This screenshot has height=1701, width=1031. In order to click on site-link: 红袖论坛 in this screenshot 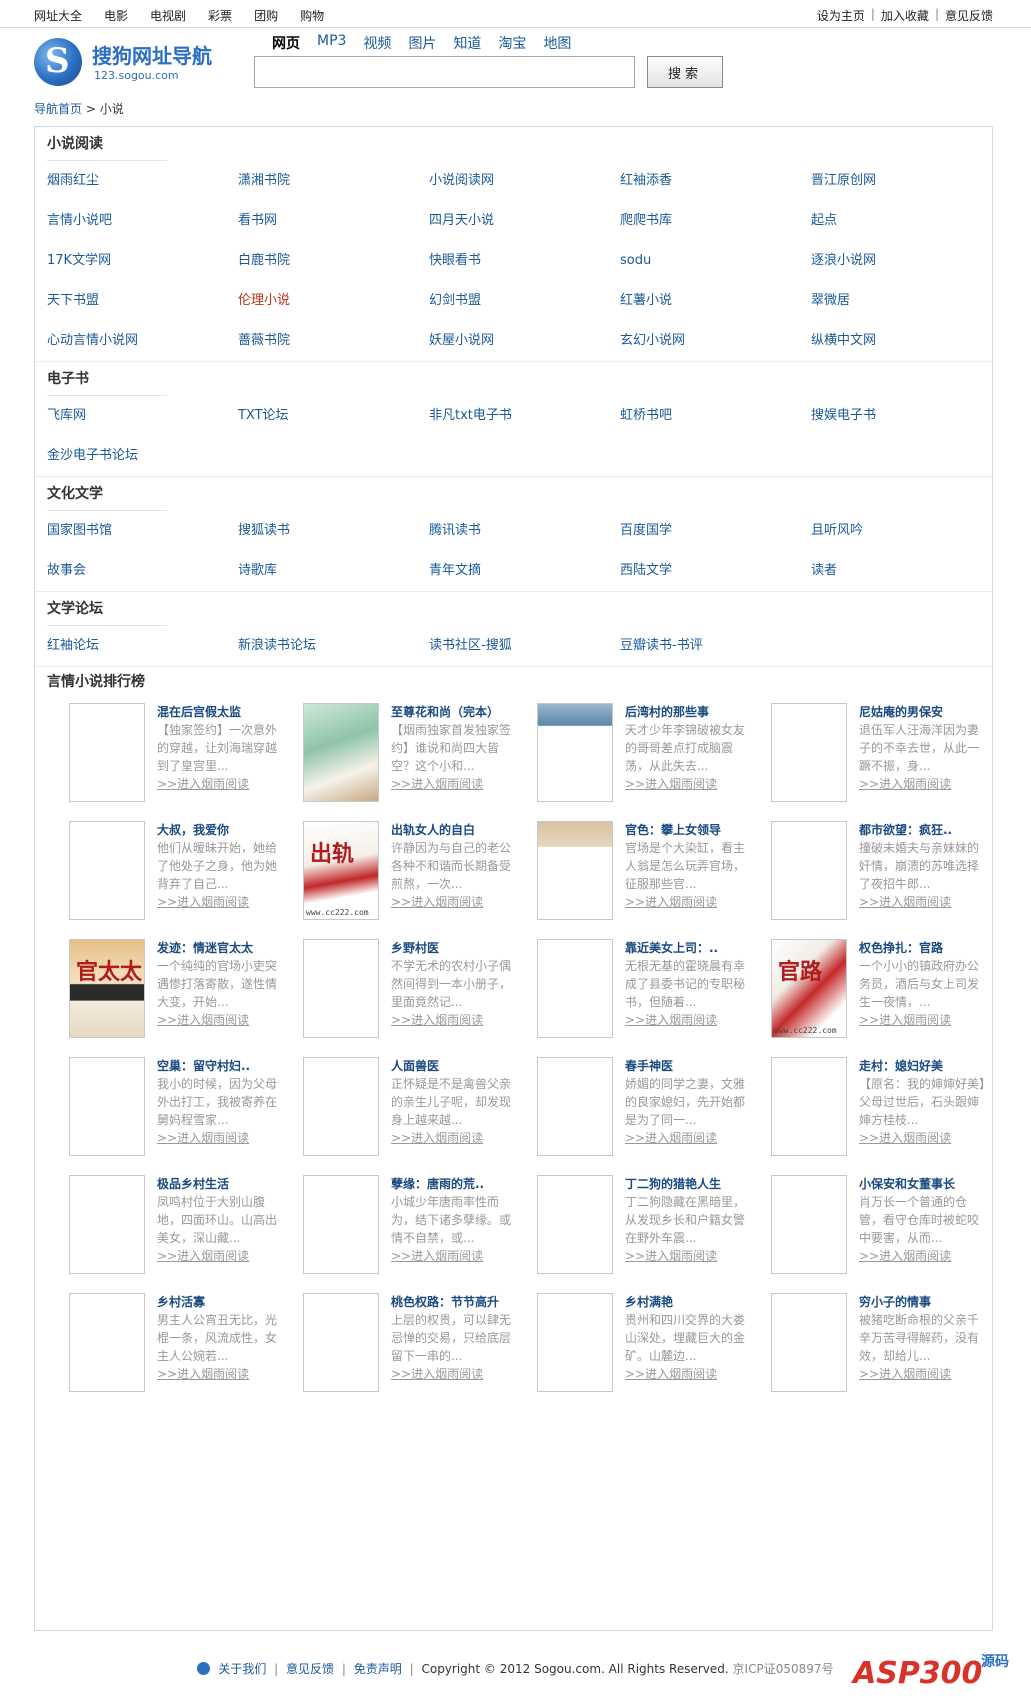, I will do `click(142, 646)`.